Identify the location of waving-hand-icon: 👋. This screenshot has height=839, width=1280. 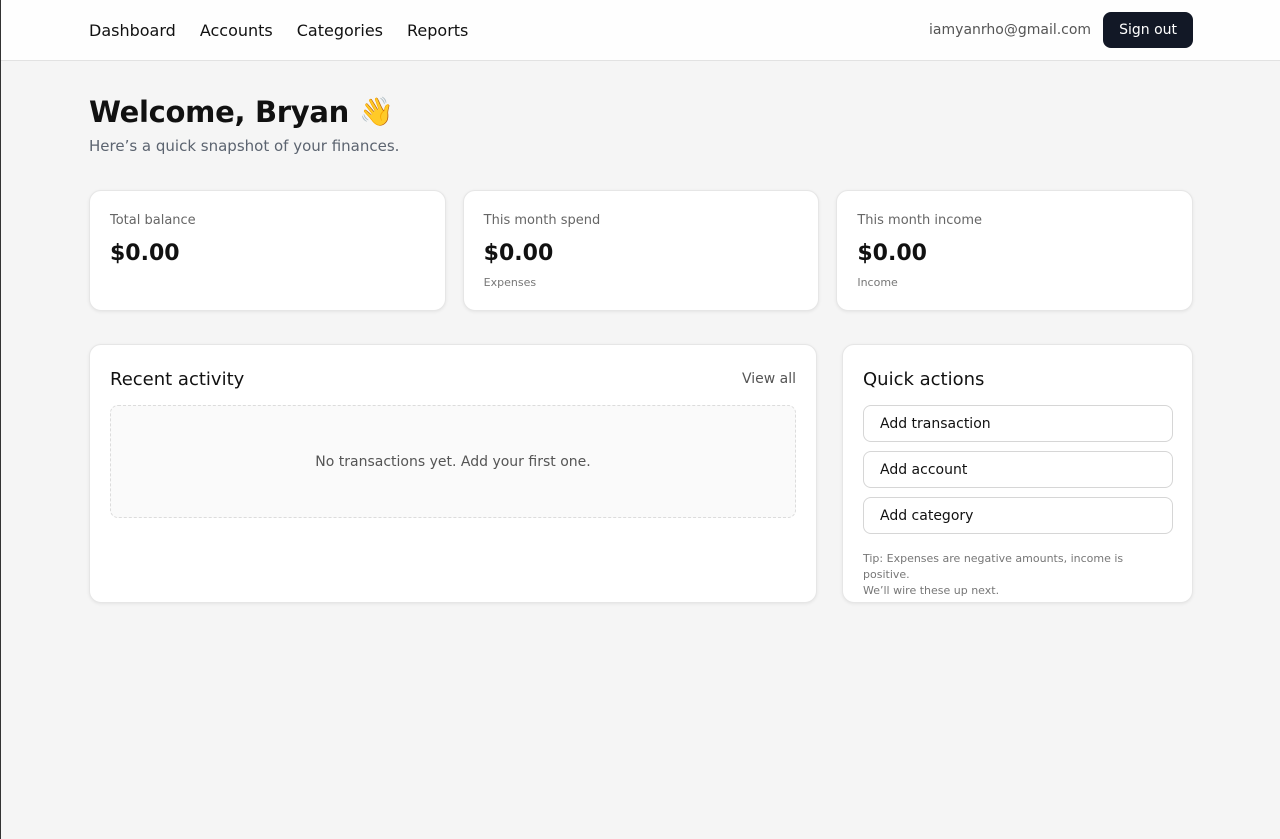
(376, 111).